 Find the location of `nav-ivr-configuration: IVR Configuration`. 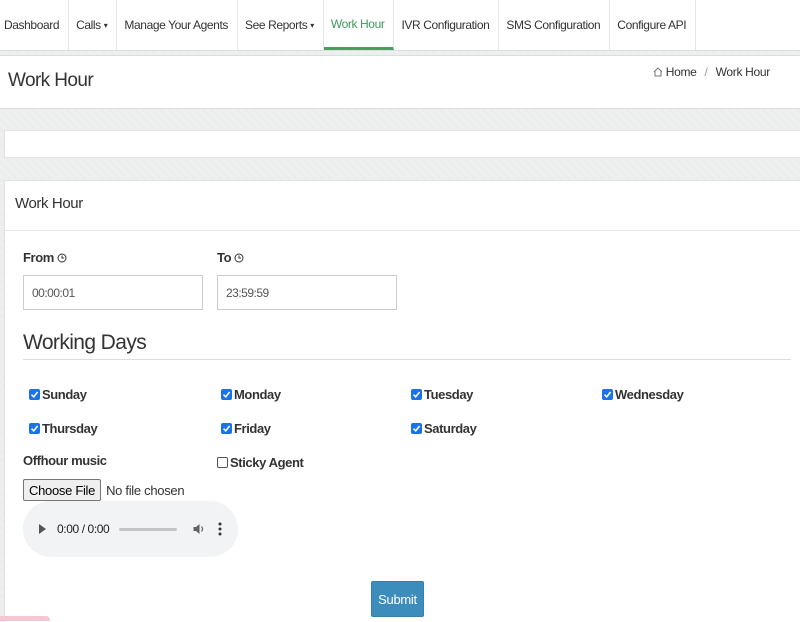

nav-ivr-configuration: IVR Configuration is located at coordinates (447, 25).